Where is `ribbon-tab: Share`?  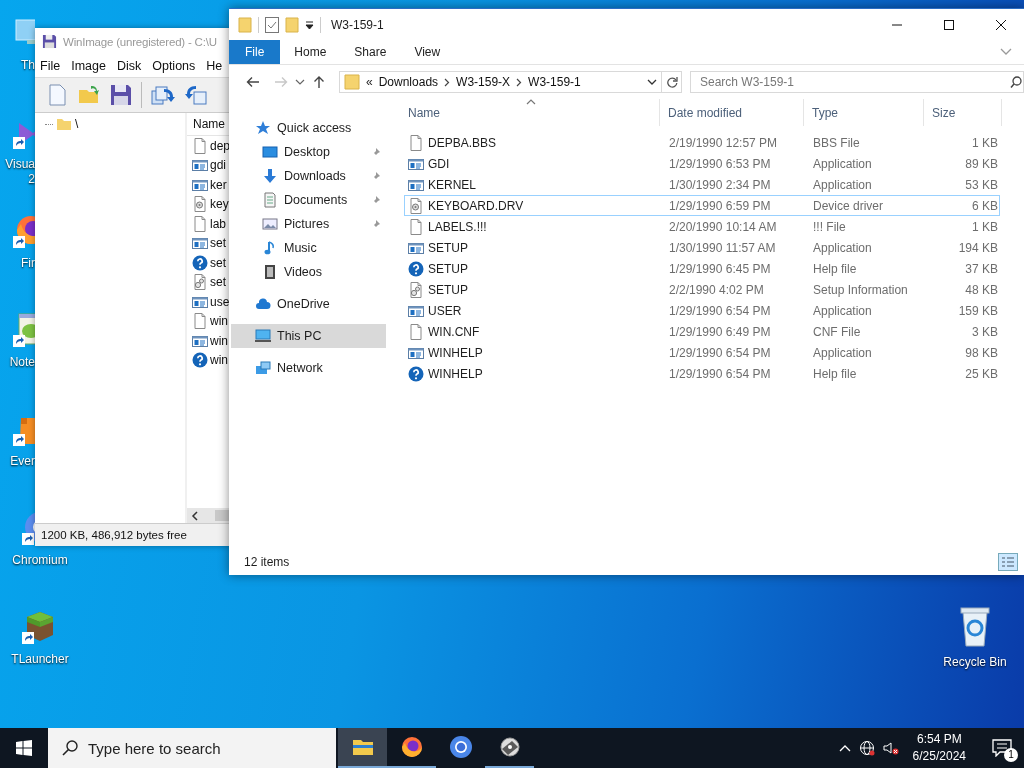 ribbon-tab: Share is located at coordinates (370, 52).